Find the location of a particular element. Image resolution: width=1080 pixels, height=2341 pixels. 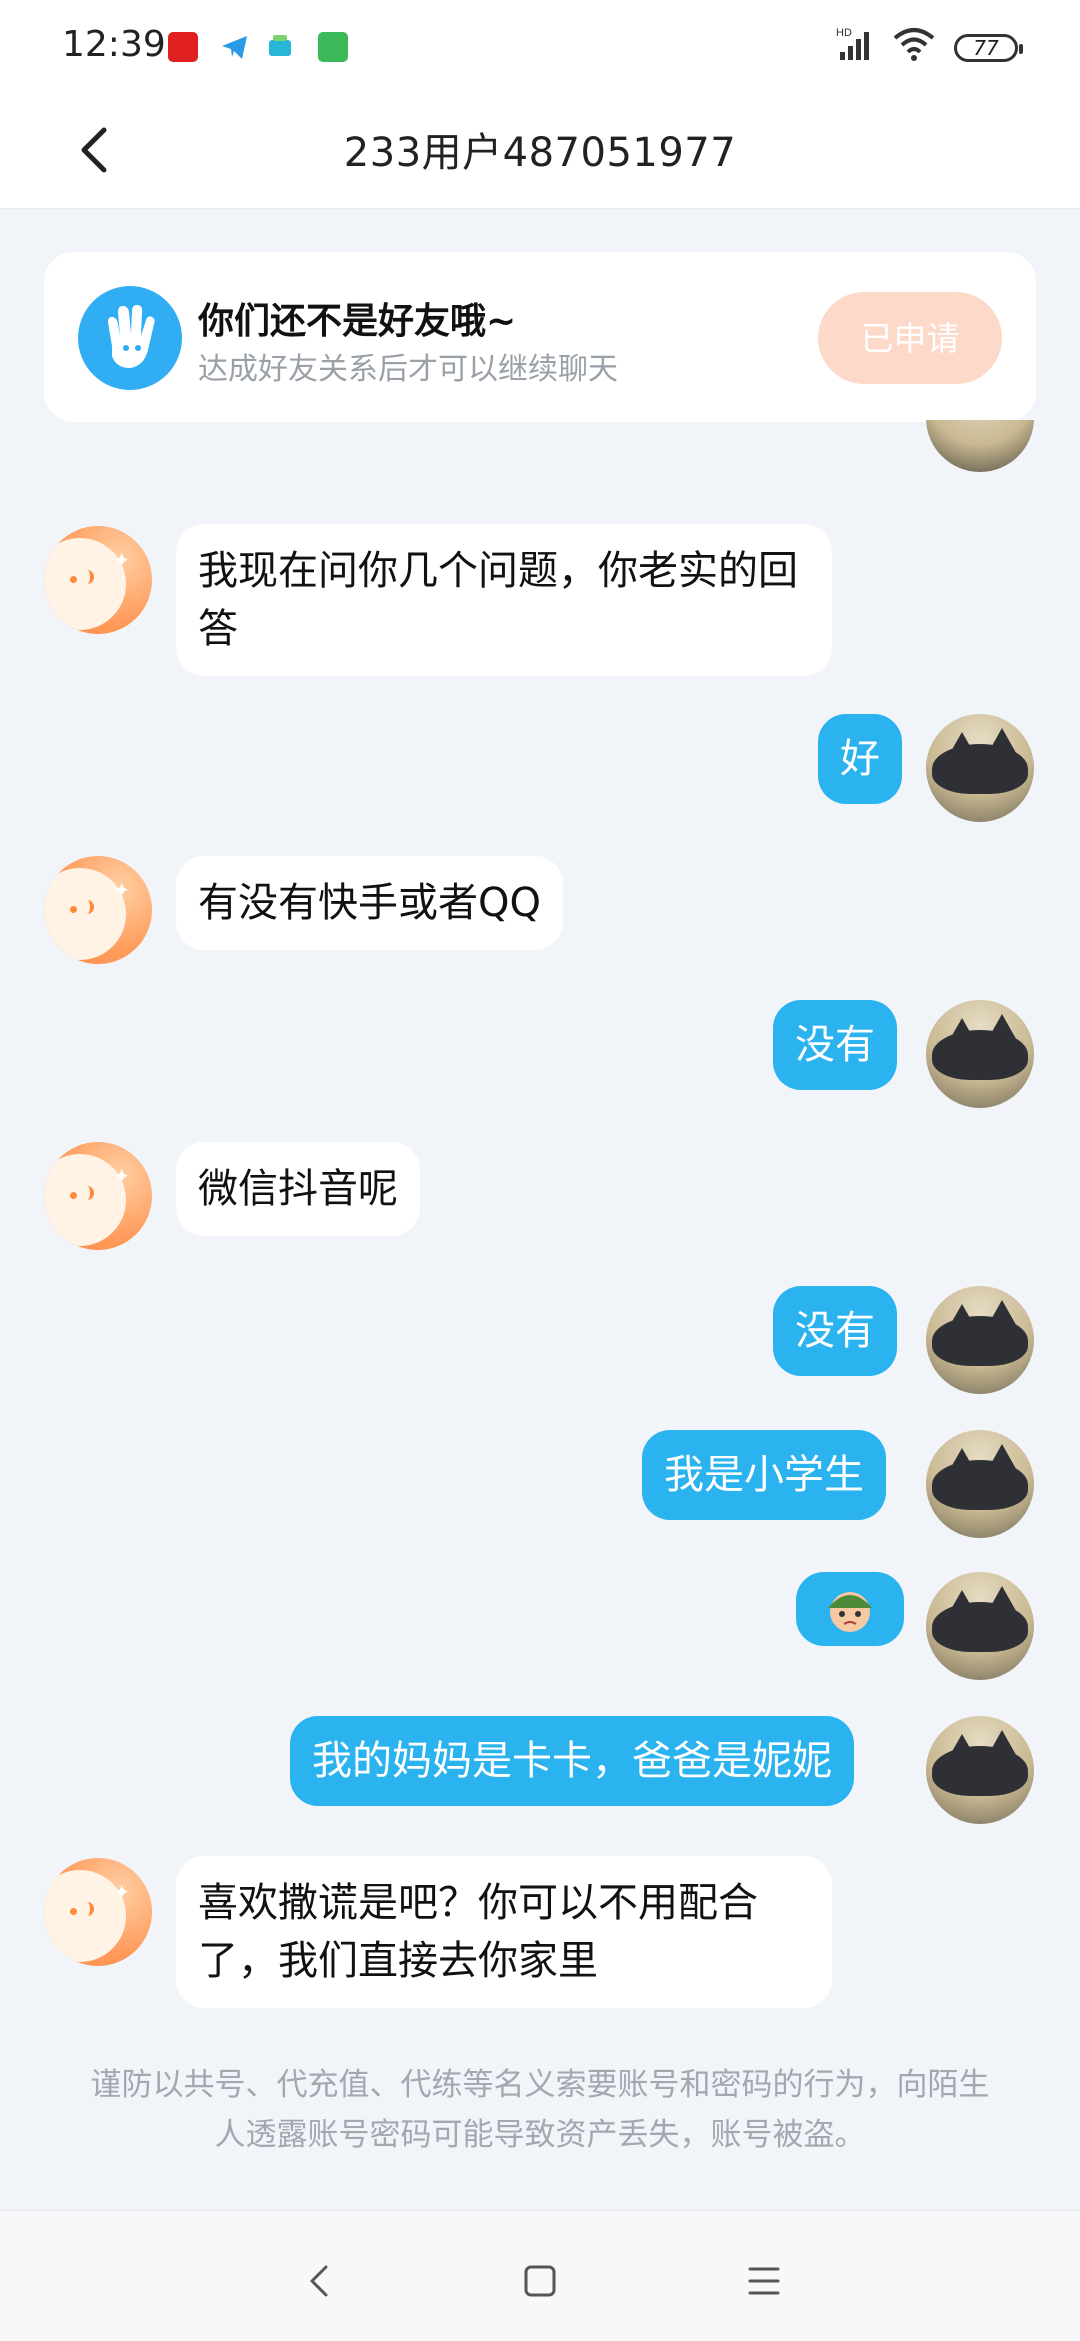

banner-subtitle: 达成好友关系后才可以继续聊天 is located at coordinates (408, 369).